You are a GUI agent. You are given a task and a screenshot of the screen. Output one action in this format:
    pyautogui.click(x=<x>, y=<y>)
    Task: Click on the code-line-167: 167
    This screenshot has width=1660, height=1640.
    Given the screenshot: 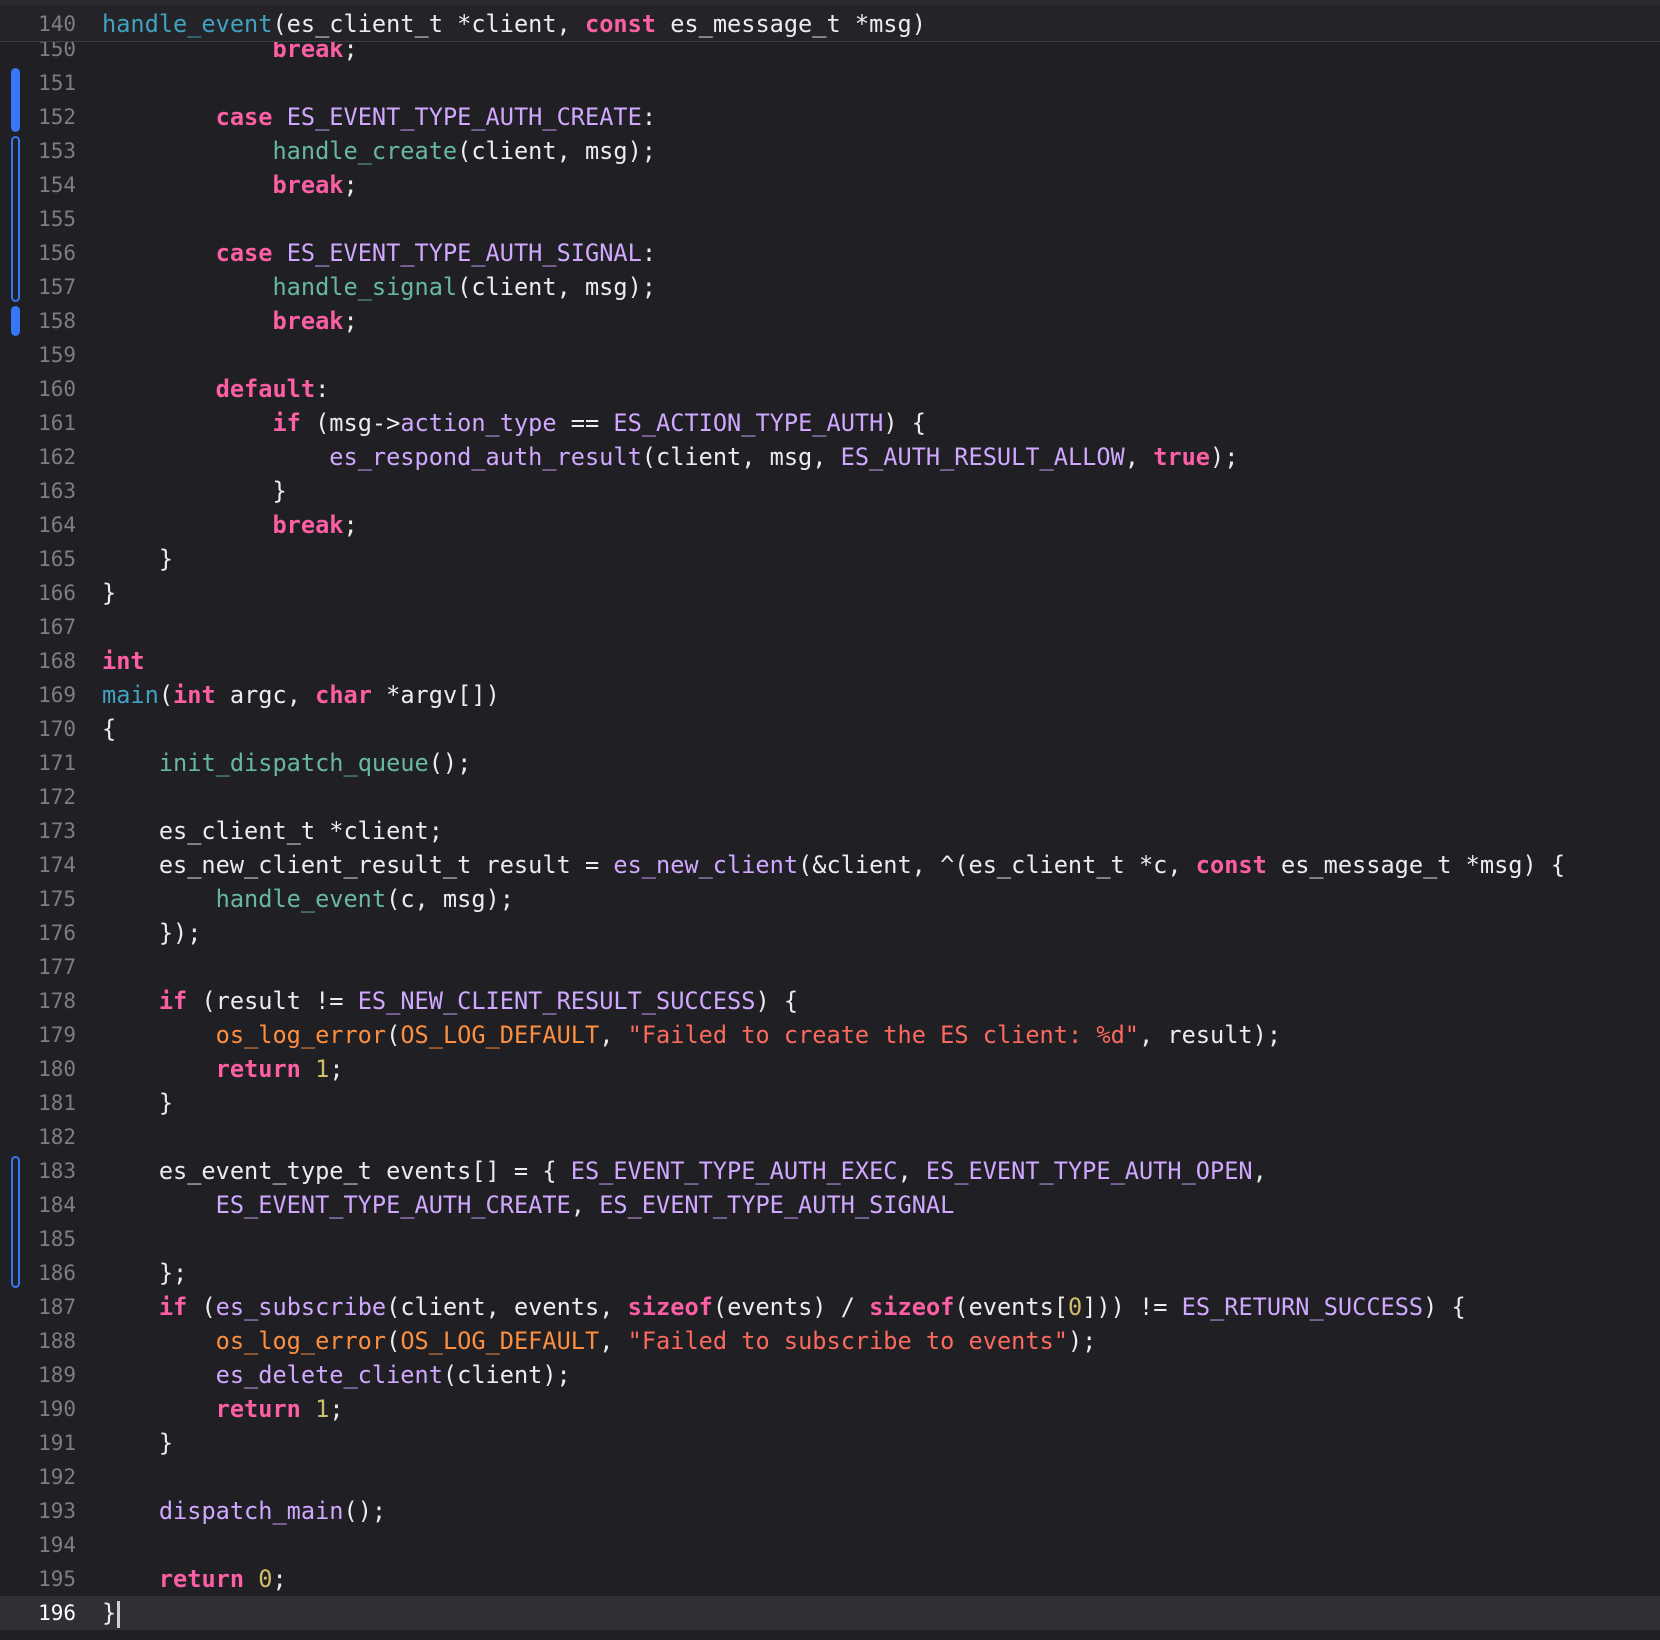 What is the action you would take?
    pyautogui.click(x=830, y=627)
    